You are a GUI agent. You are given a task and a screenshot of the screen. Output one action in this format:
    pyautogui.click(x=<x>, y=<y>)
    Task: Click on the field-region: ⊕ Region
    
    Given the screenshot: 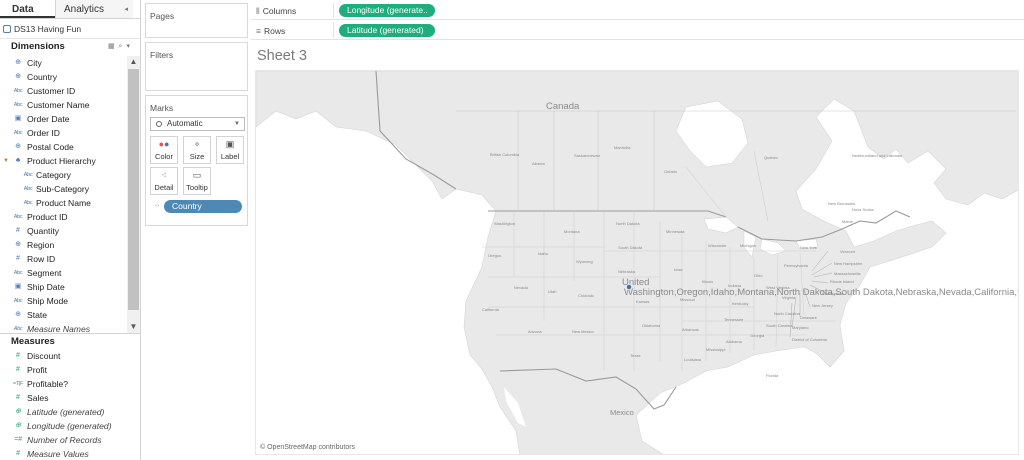 What is the action you would take?
    pyautogui.click(x=63, y=245)
    